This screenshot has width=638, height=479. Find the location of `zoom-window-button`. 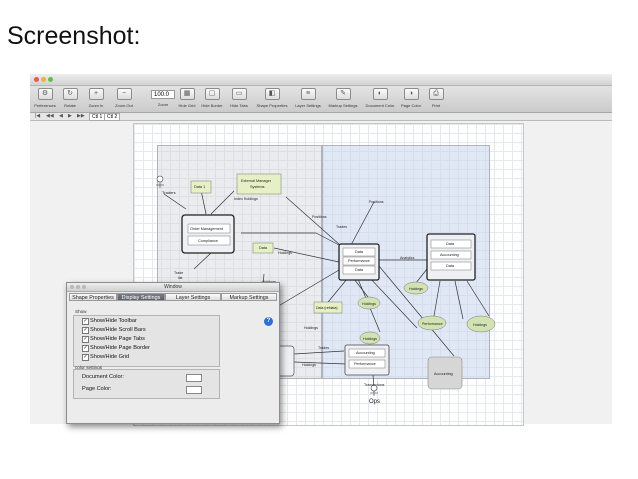

zoom-window-button is located at coordinates (50, 79).